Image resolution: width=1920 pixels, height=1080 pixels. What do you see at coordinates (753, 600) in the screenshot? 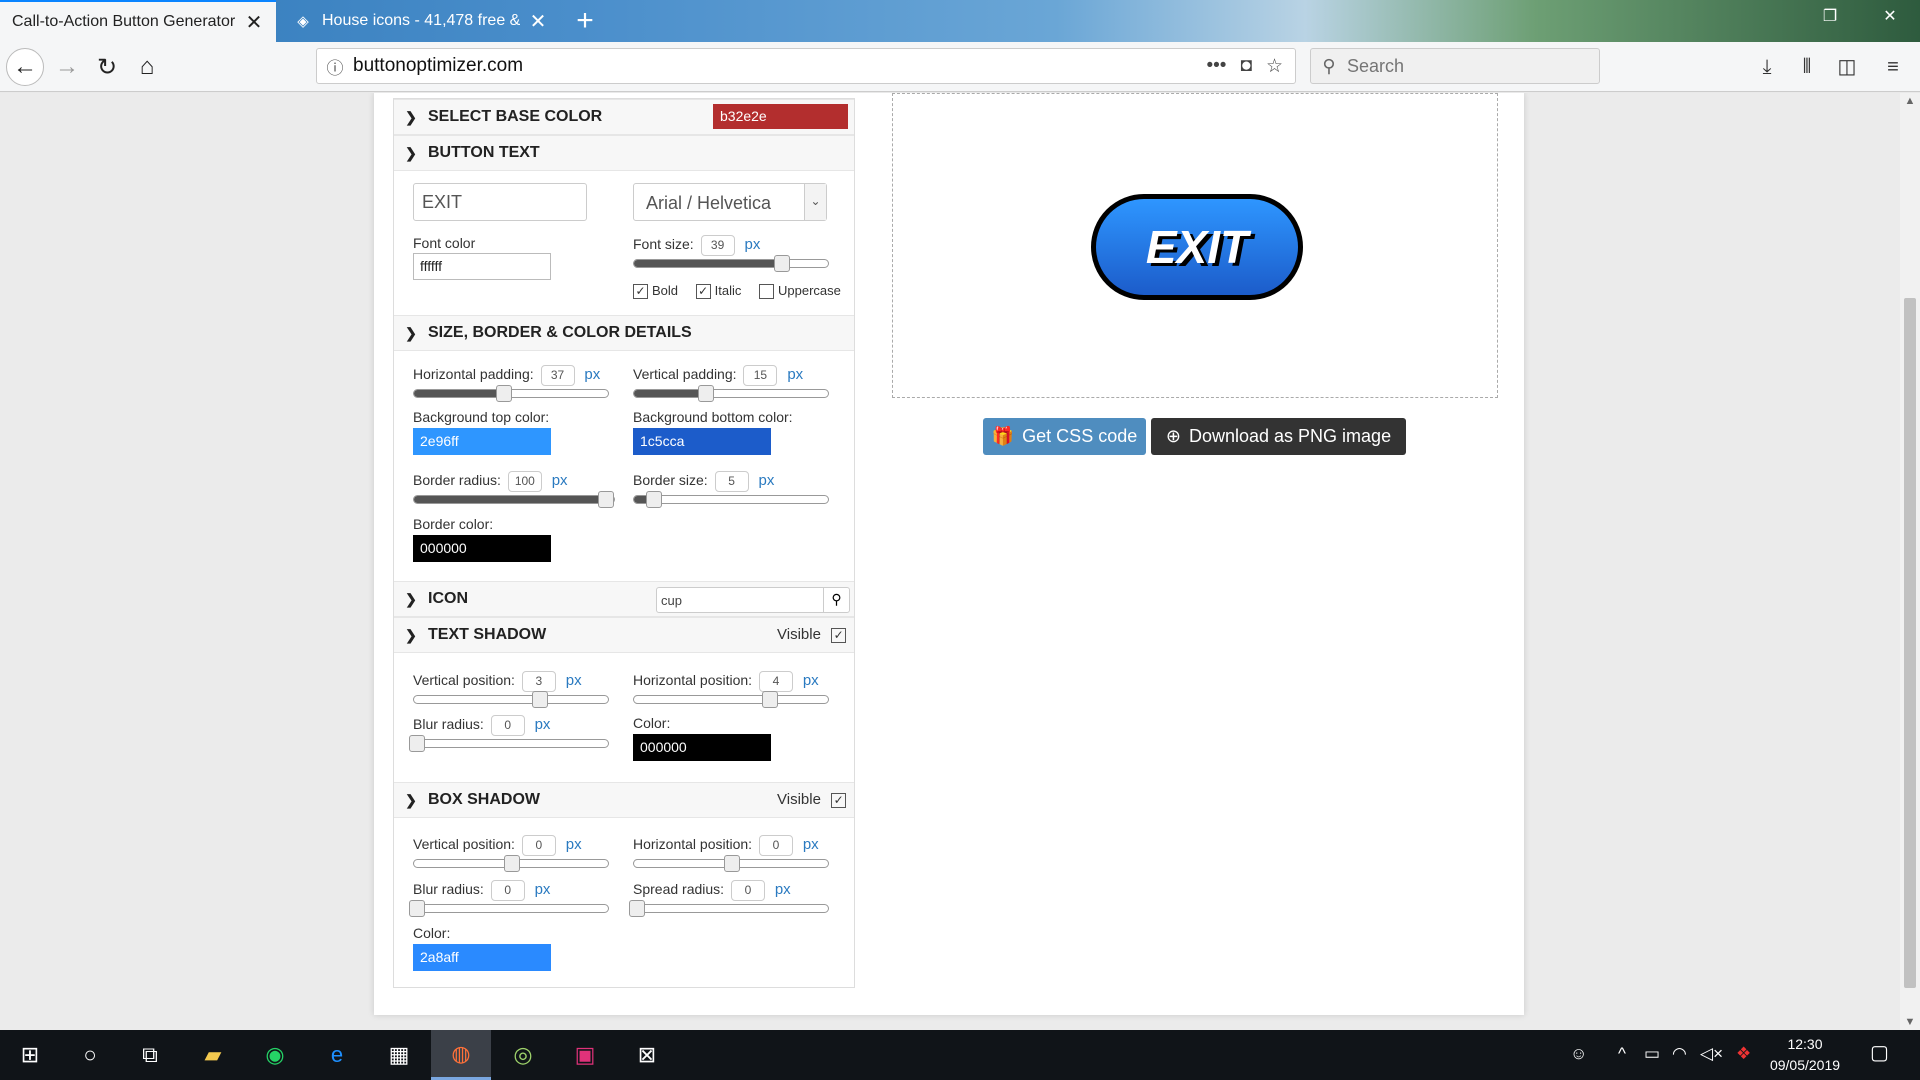
I see `icon-search-input: cup ⚲` at bounding box center [753, 600].